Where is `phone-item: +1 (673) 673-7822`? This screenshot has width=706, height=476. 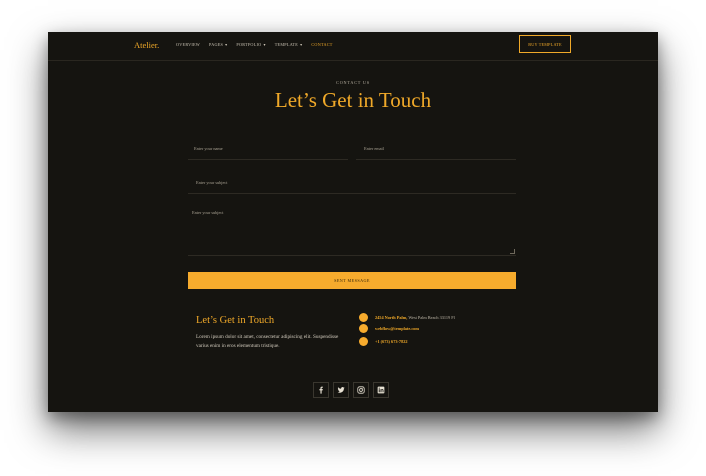 phone-item: +1 (673) 673-7822 is located at coordinates (383, 341).